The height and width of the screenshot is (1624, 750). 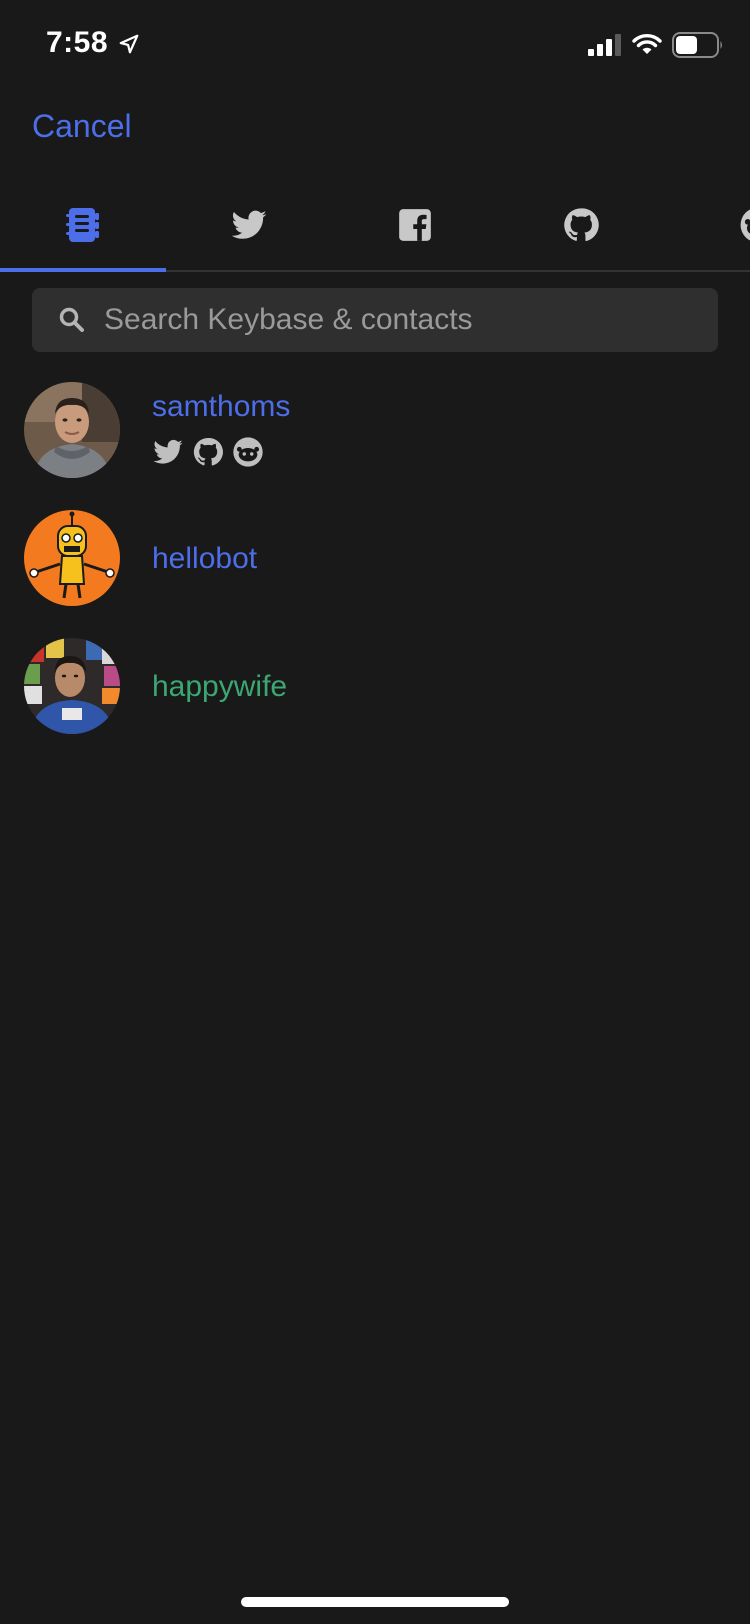 I want to click on search-input, so click(x=404, y=320).